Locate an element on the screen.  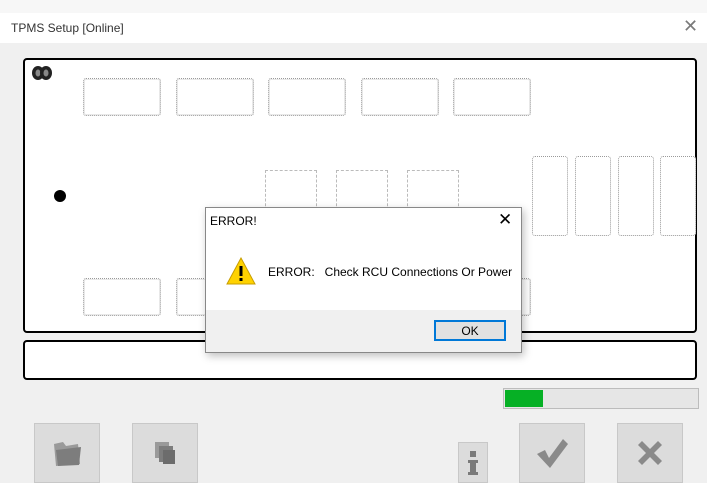
folder-icon is located at coordinates (67, 454).